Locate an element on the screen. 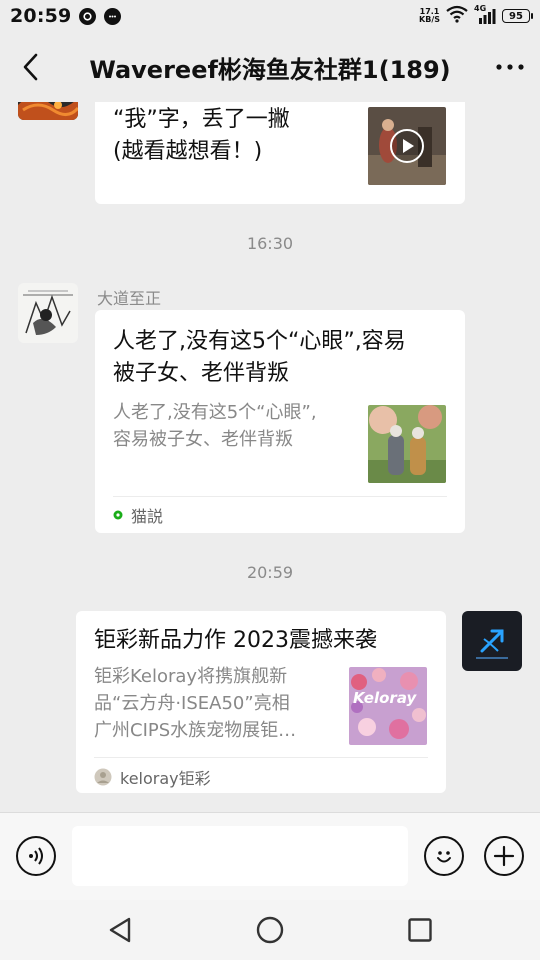  link-card-source-name: keloray钜彩 is located at coordinates (165, 778).